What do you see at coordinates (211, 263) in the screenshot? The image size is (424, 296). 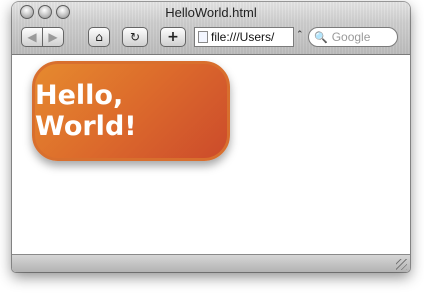 I see `status-bar` at bounding box center [211, 263].